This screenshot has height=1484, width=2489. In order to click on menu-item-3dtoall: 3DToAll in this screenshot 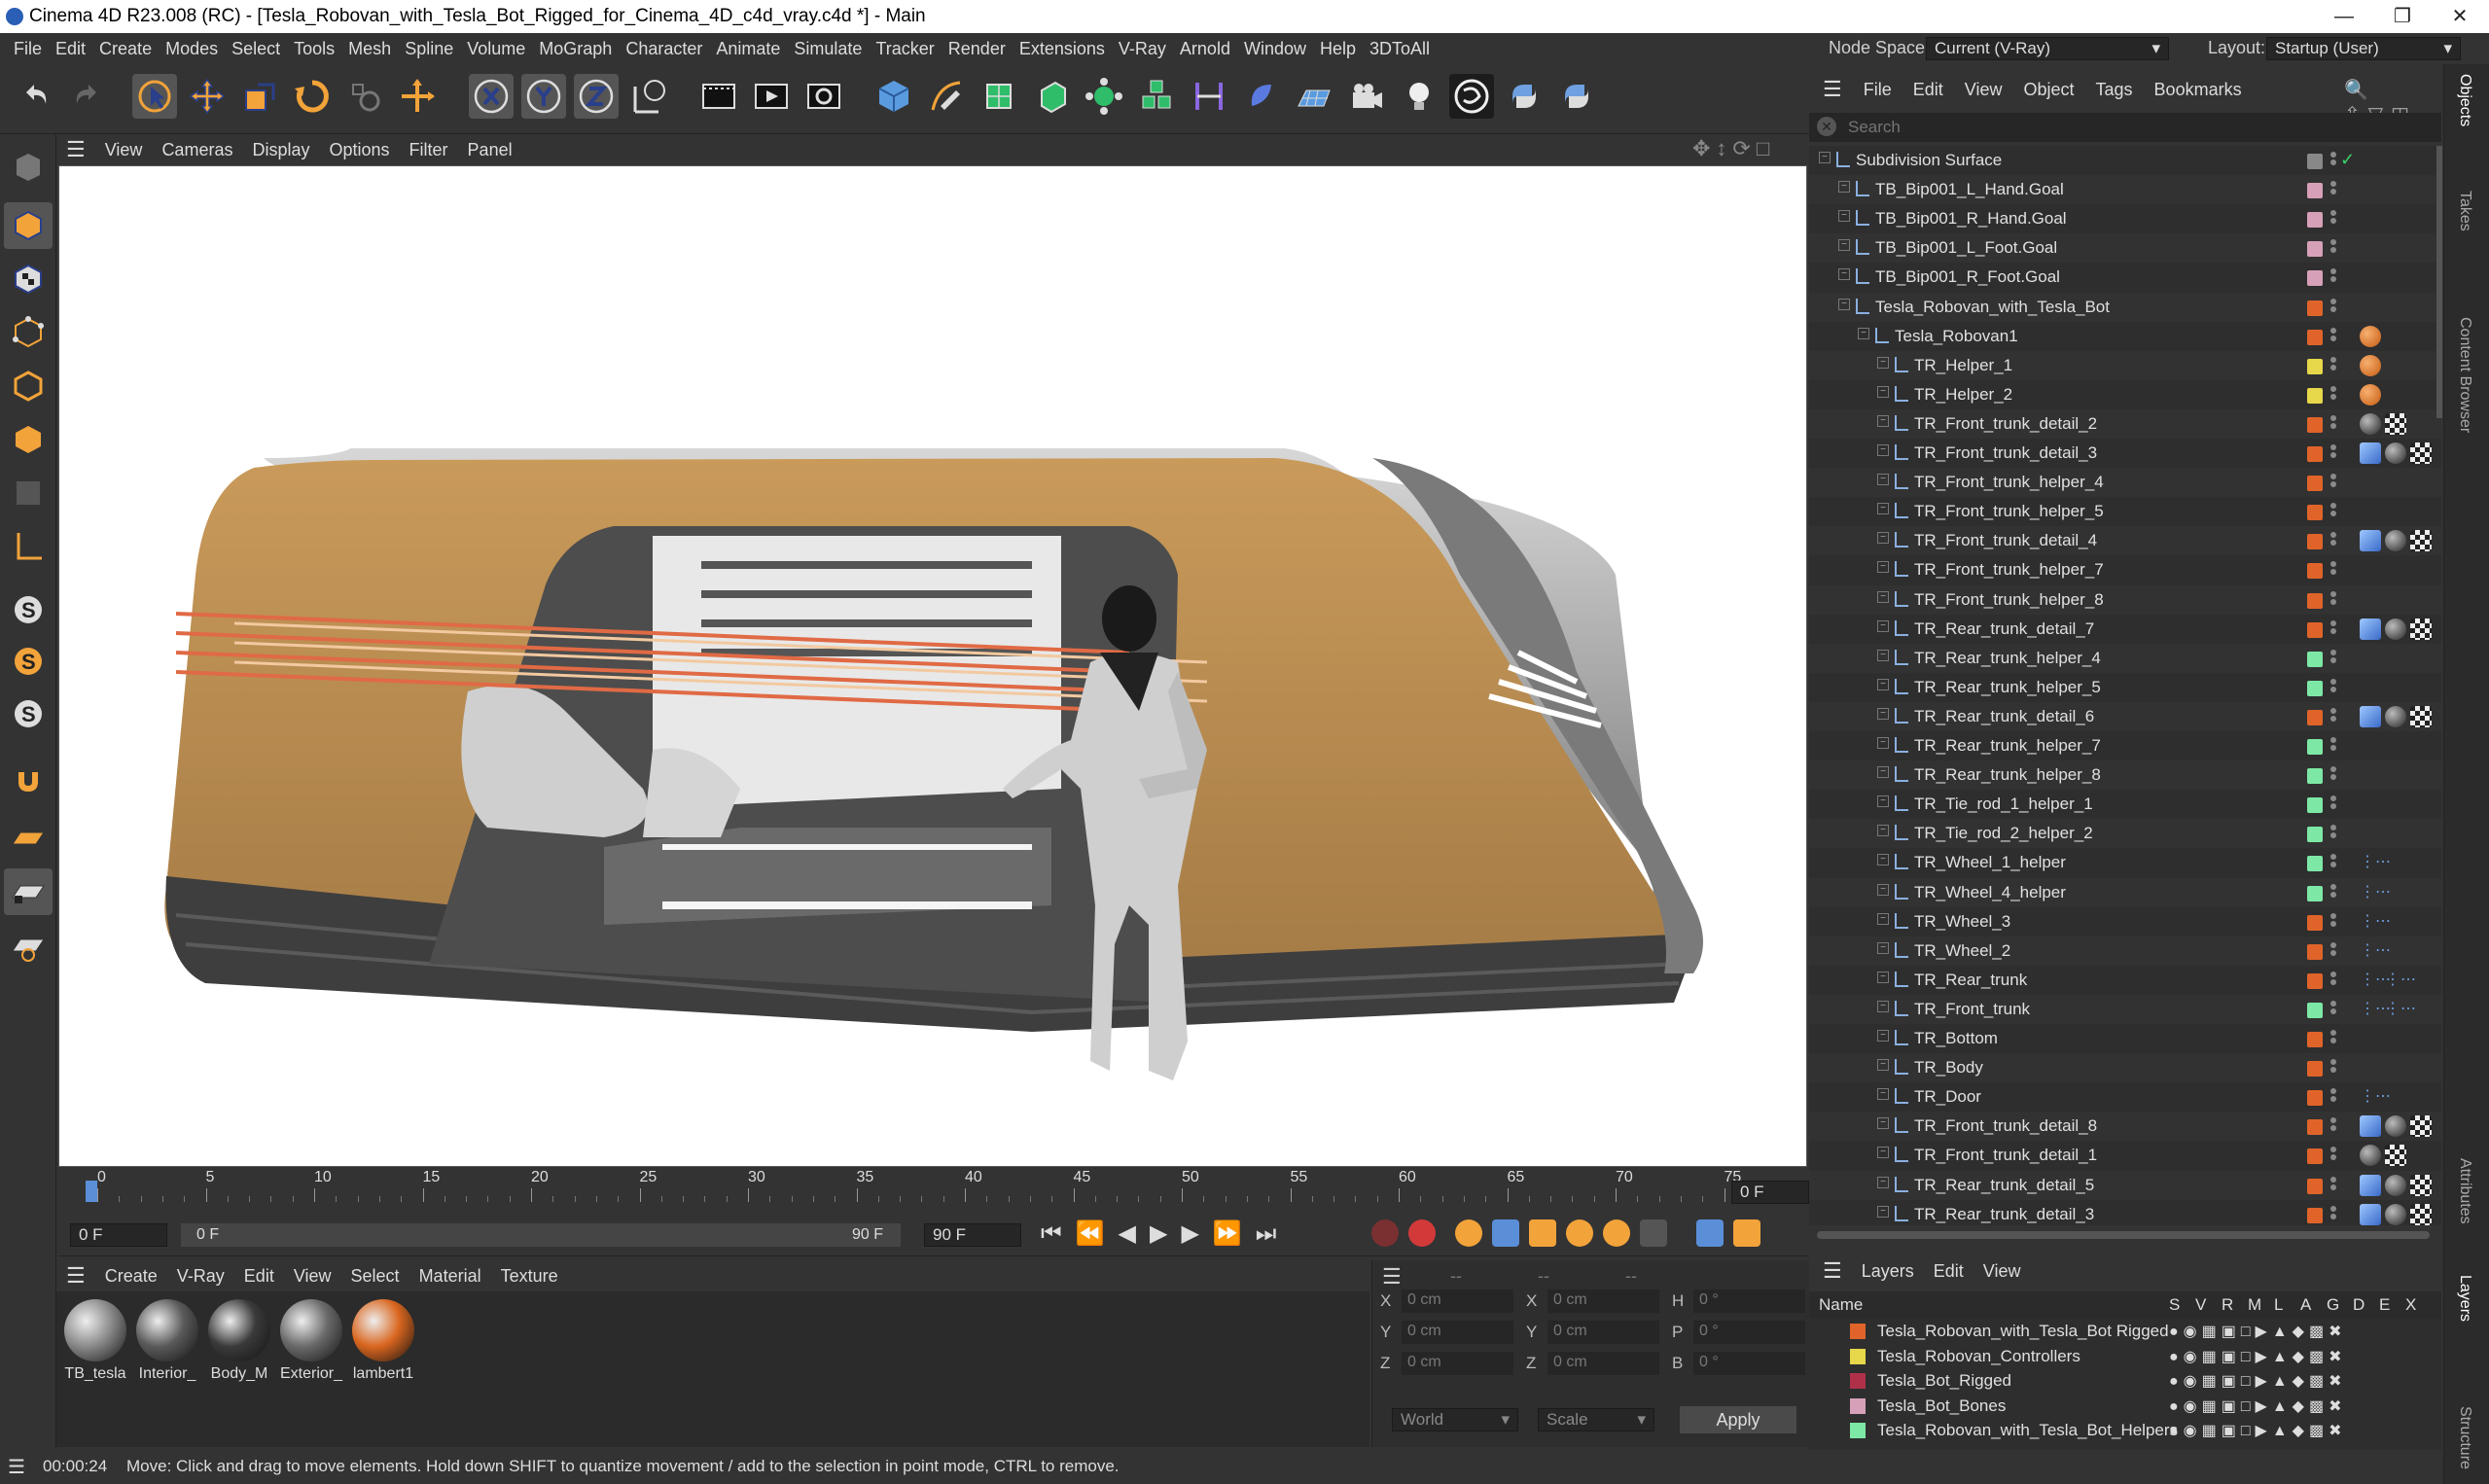, I will do `click(1399, 49)`.